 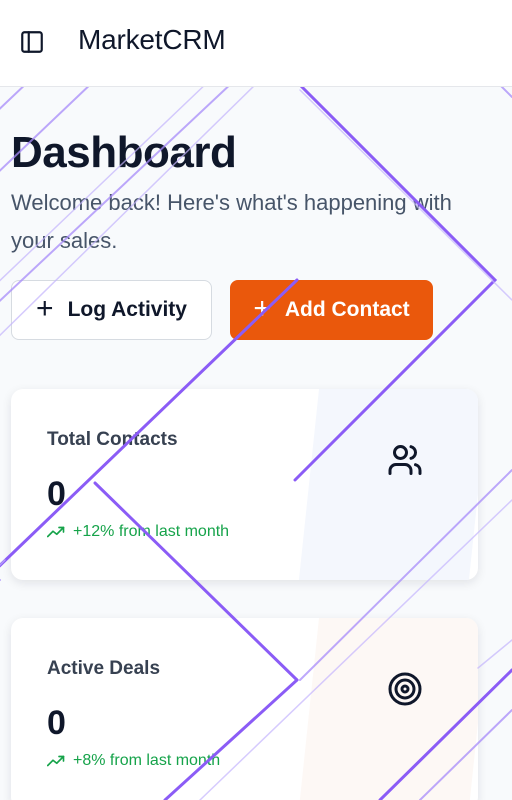 I want to click on top-bar: MarketCRM, so click(x=256, y=43).